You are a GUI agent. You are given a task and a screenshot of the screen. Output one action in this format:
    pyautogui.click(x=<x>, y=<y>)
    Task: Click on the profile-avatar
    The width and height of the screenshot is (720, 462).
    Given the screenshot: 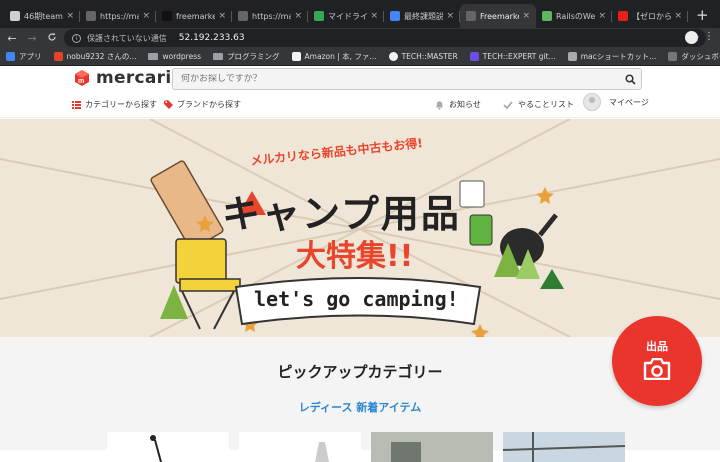 What is the action you would take?
    pyautogui.click(x=691, y=37)
    